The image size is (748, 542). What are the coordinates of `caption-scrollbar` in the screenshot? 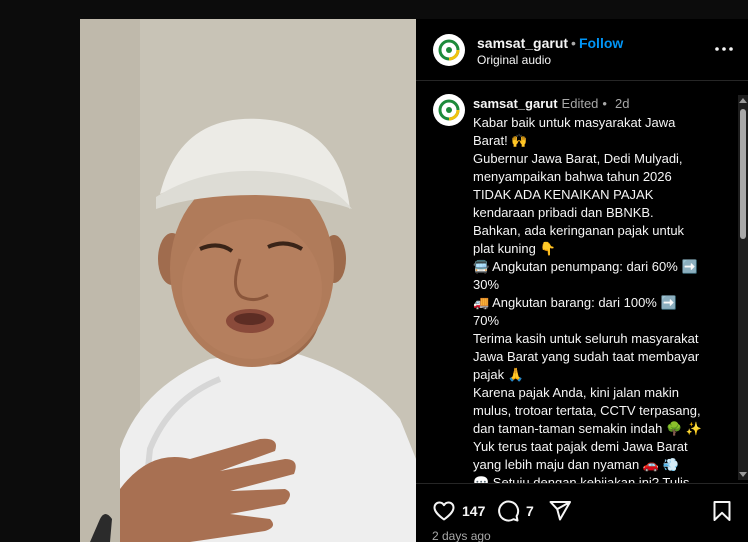 It's located at (743, 287).